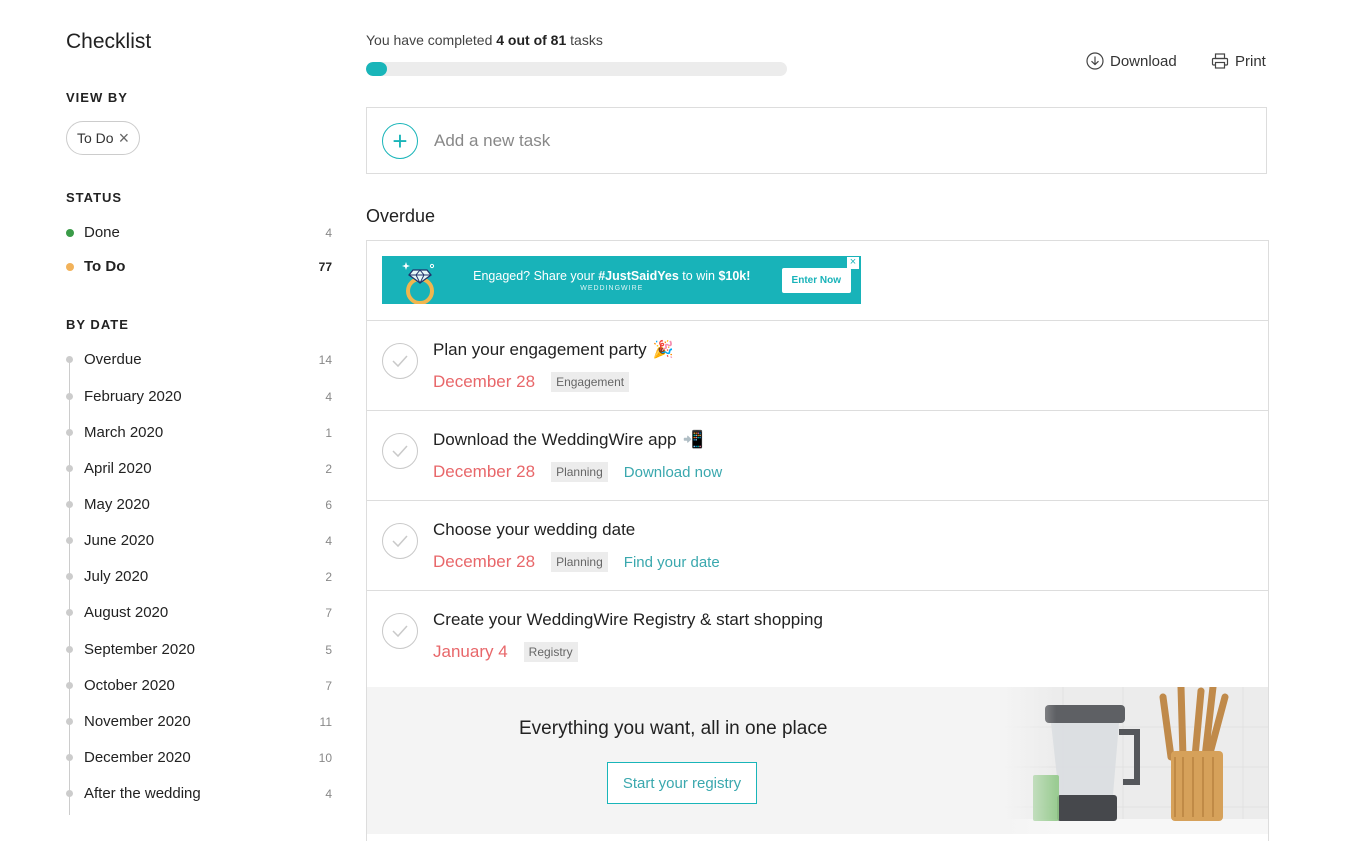 The height and width of the screenshot is (841, 1371). What do you see at coordinates (199, 612) in the screenshot?
I see `date-item-august-2020: August 2020 7` at bounding box center [199, 612].